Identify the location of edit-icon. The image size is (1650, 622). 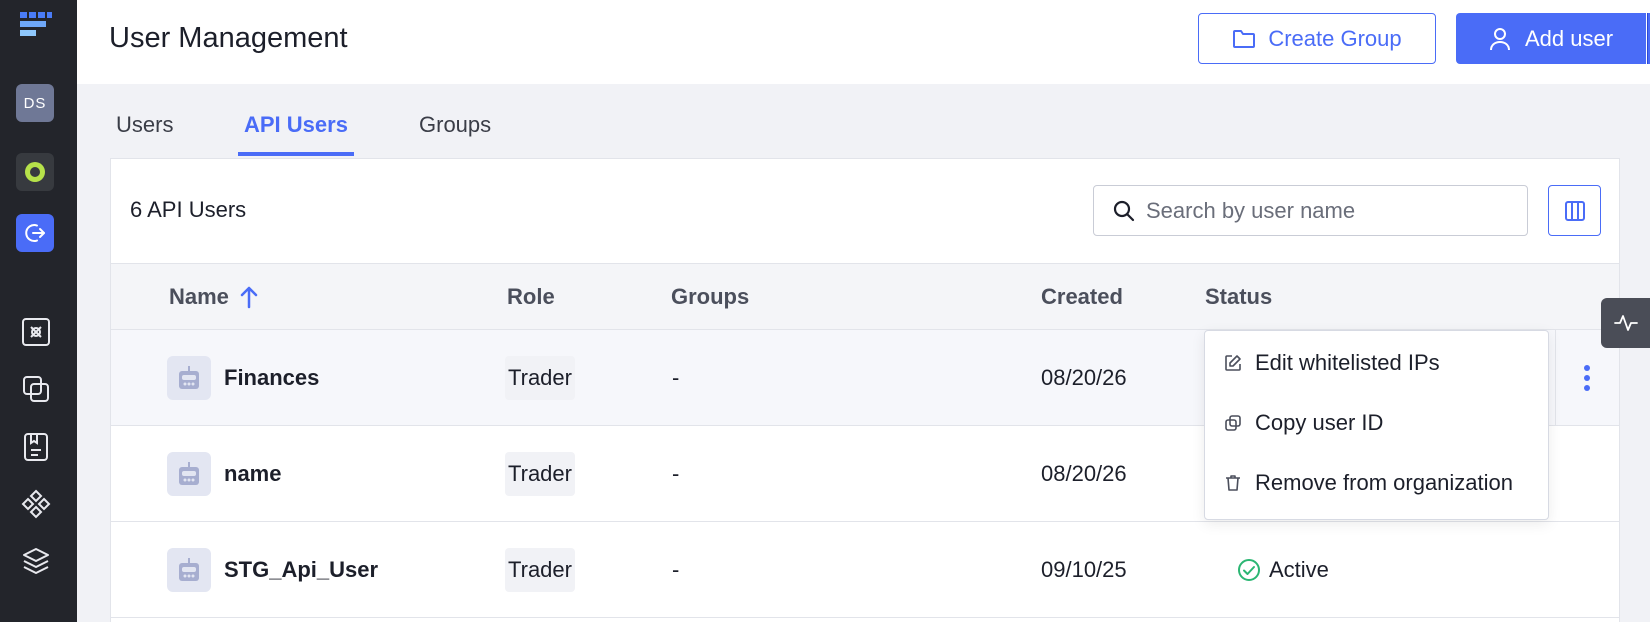
(1233, 363).